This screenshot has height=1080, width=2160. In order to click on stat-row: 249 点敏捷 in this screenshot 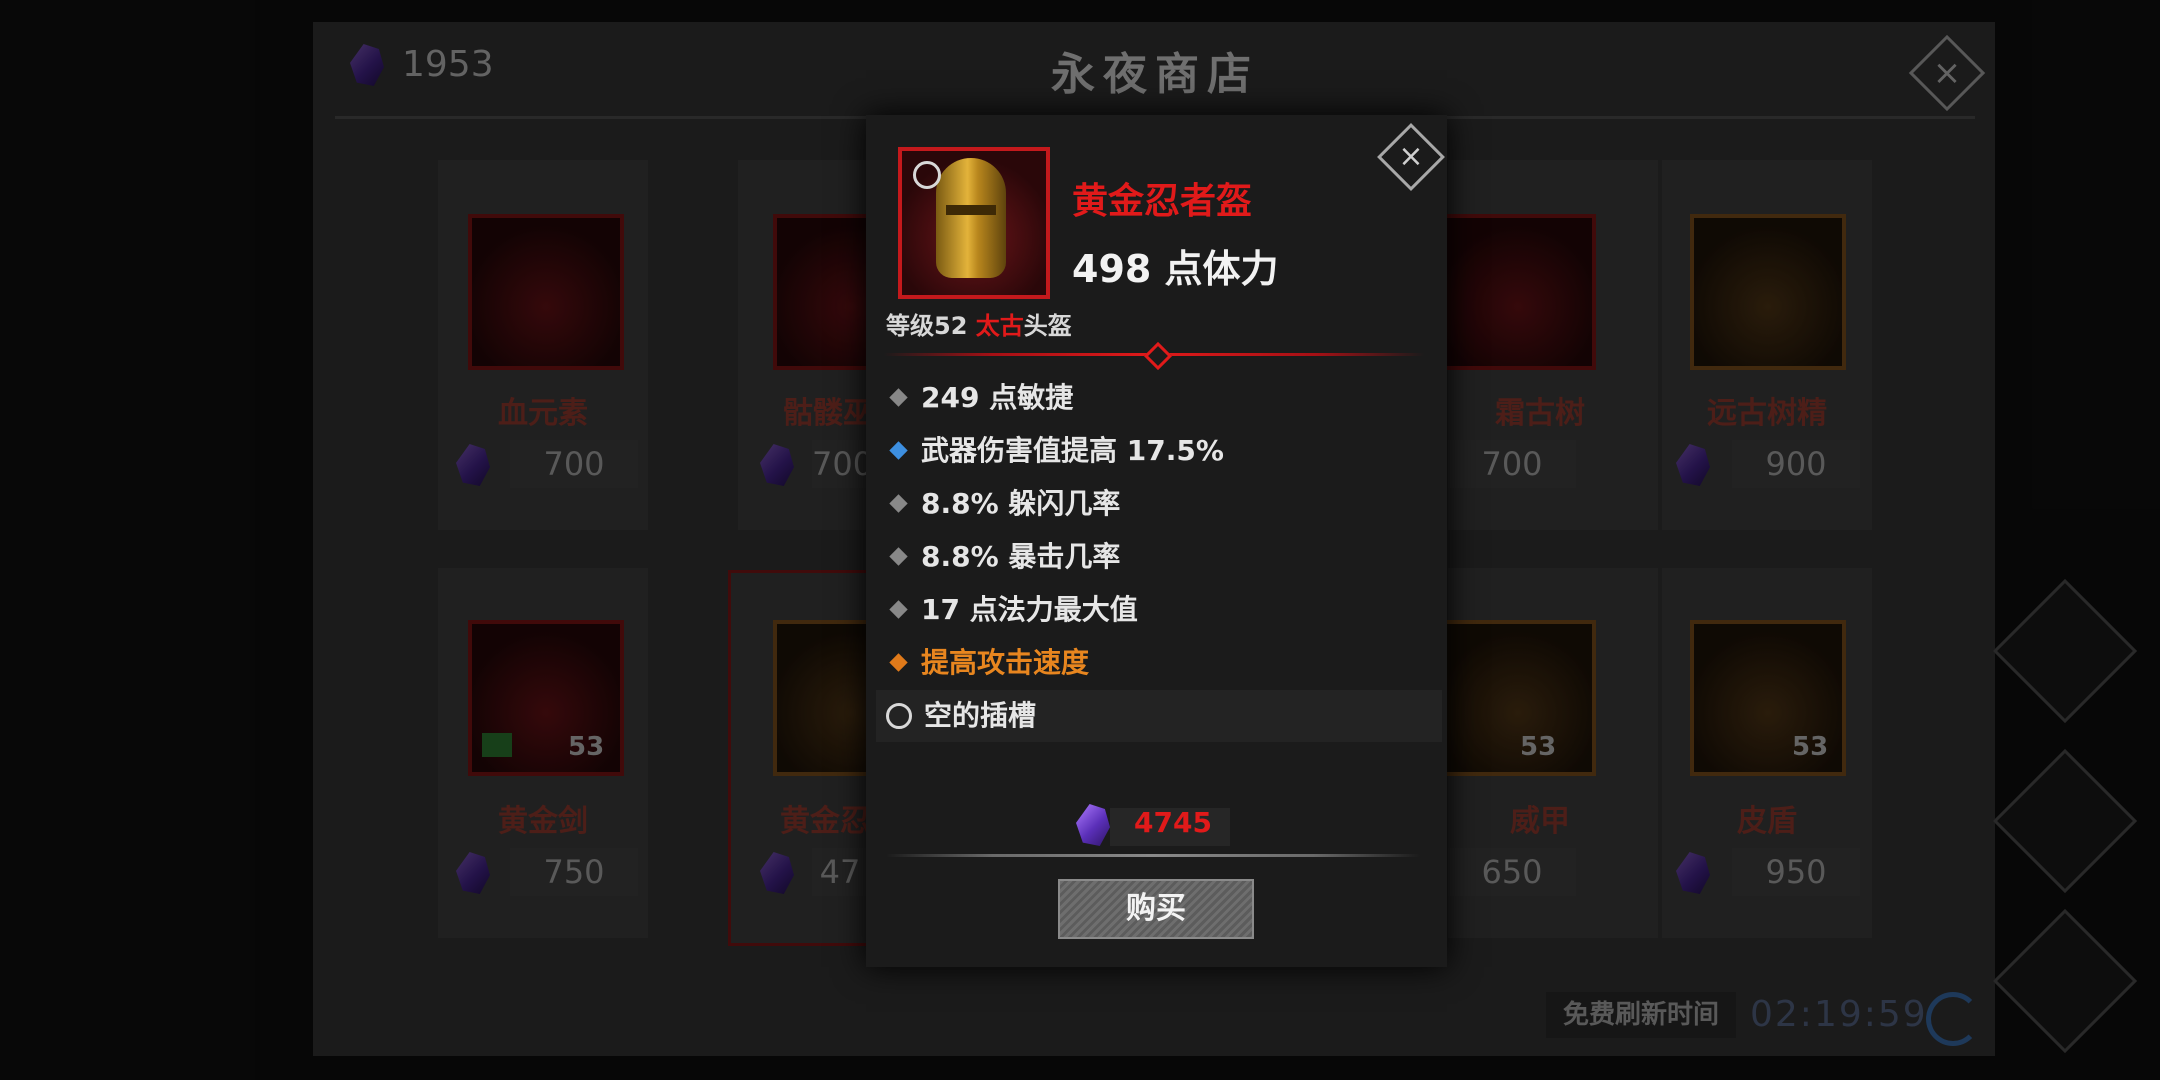, I will do `click(1159, 398)`.